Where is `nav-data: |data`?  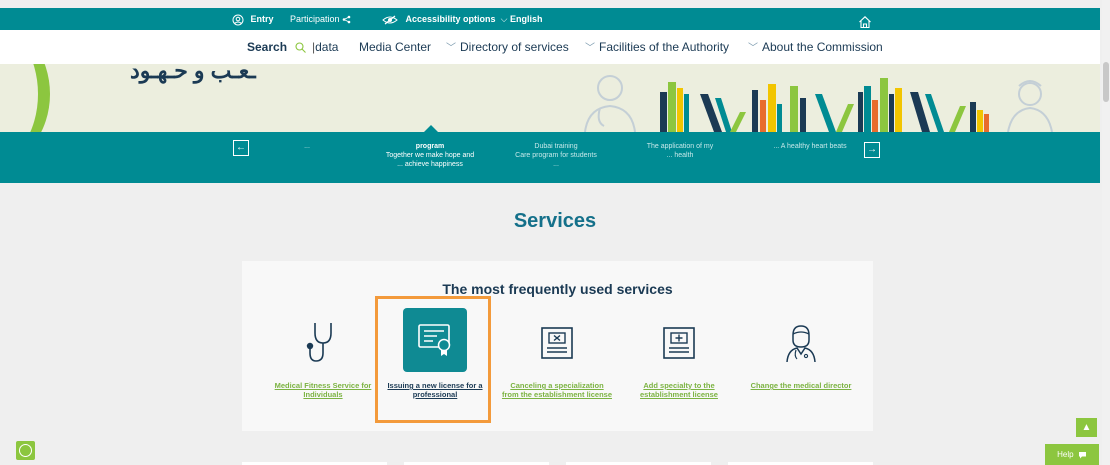 nav-data: |data is located at coordinates (325, 47).